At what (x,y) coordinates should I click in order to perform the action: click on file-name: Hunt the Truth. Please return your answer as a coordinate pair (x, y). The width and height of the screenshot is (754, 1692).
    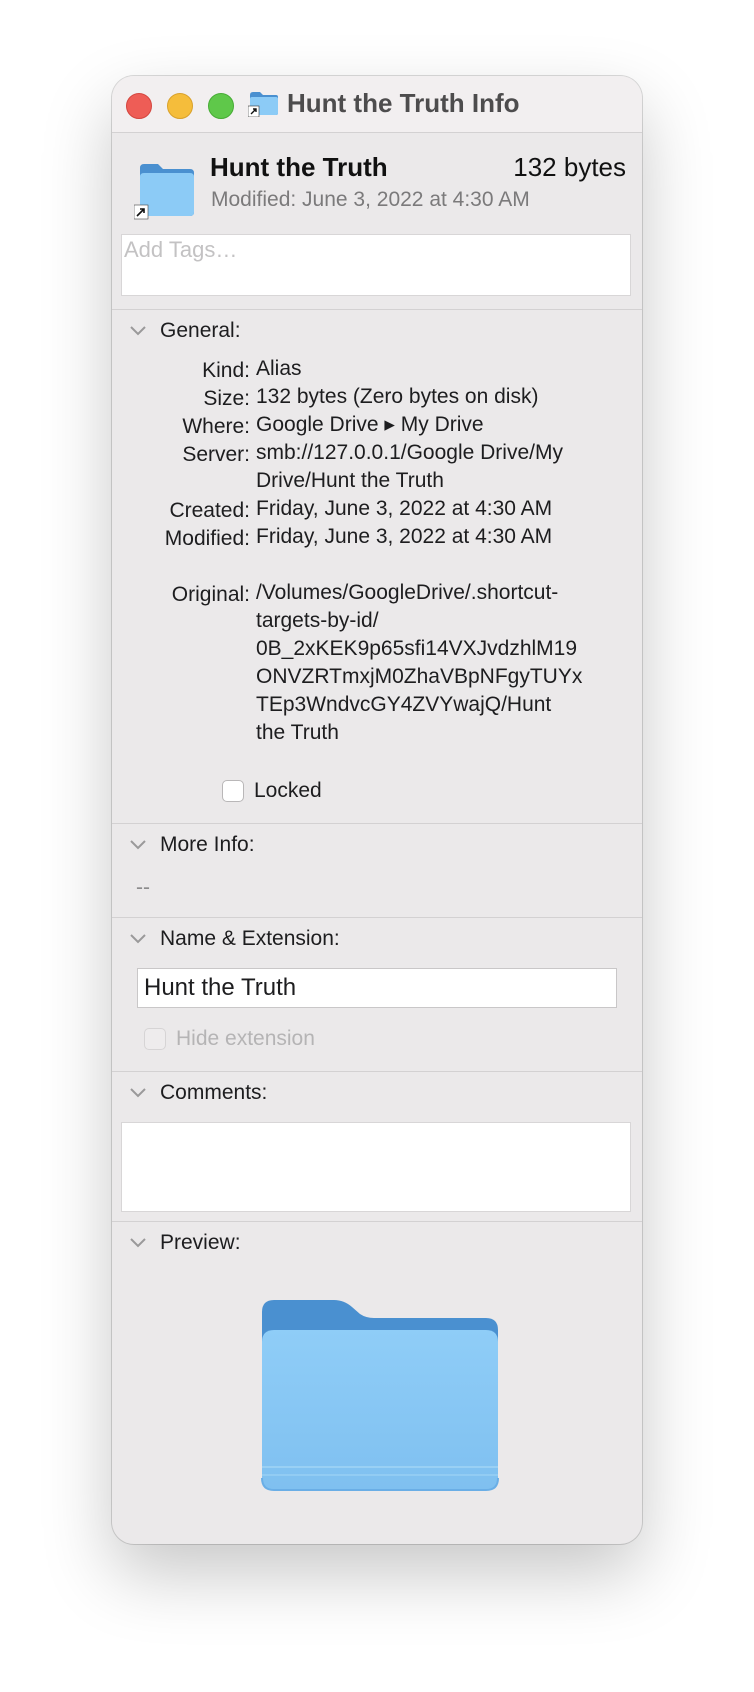
    Looking at the image, I should click on (299, 167).